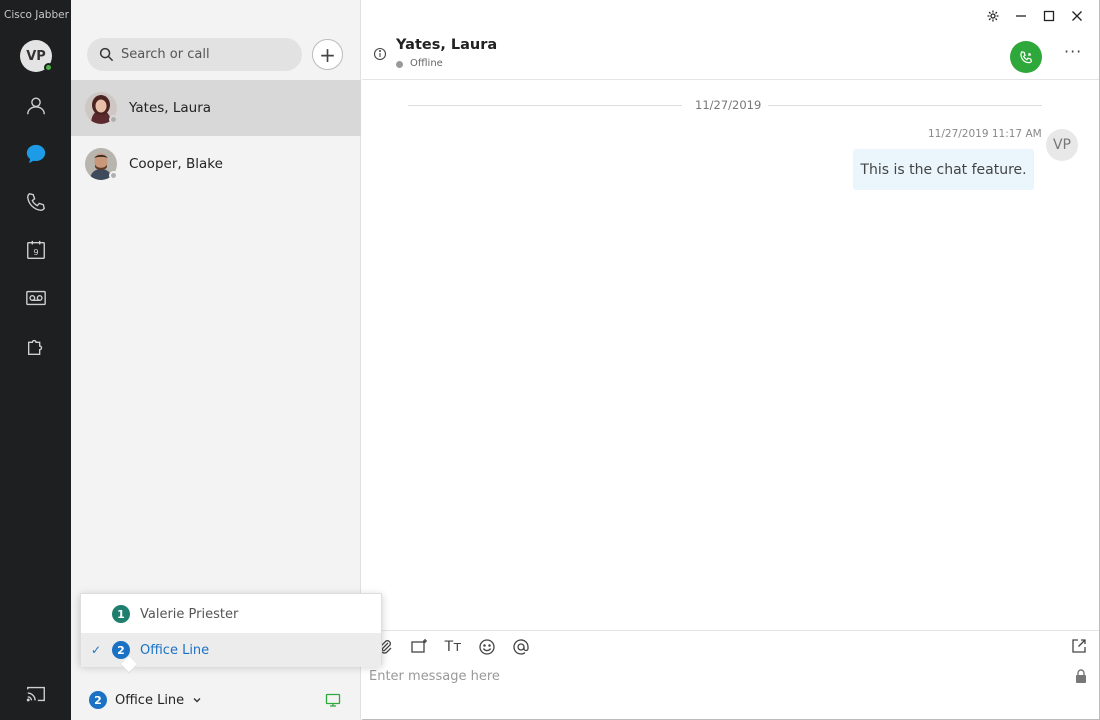 The height and width of the screenshot is (720, 1100). What do you see at coordinates (48, 67) in the screenshot?
I see `presence-online-indicator` at bounding box center [48, 67].